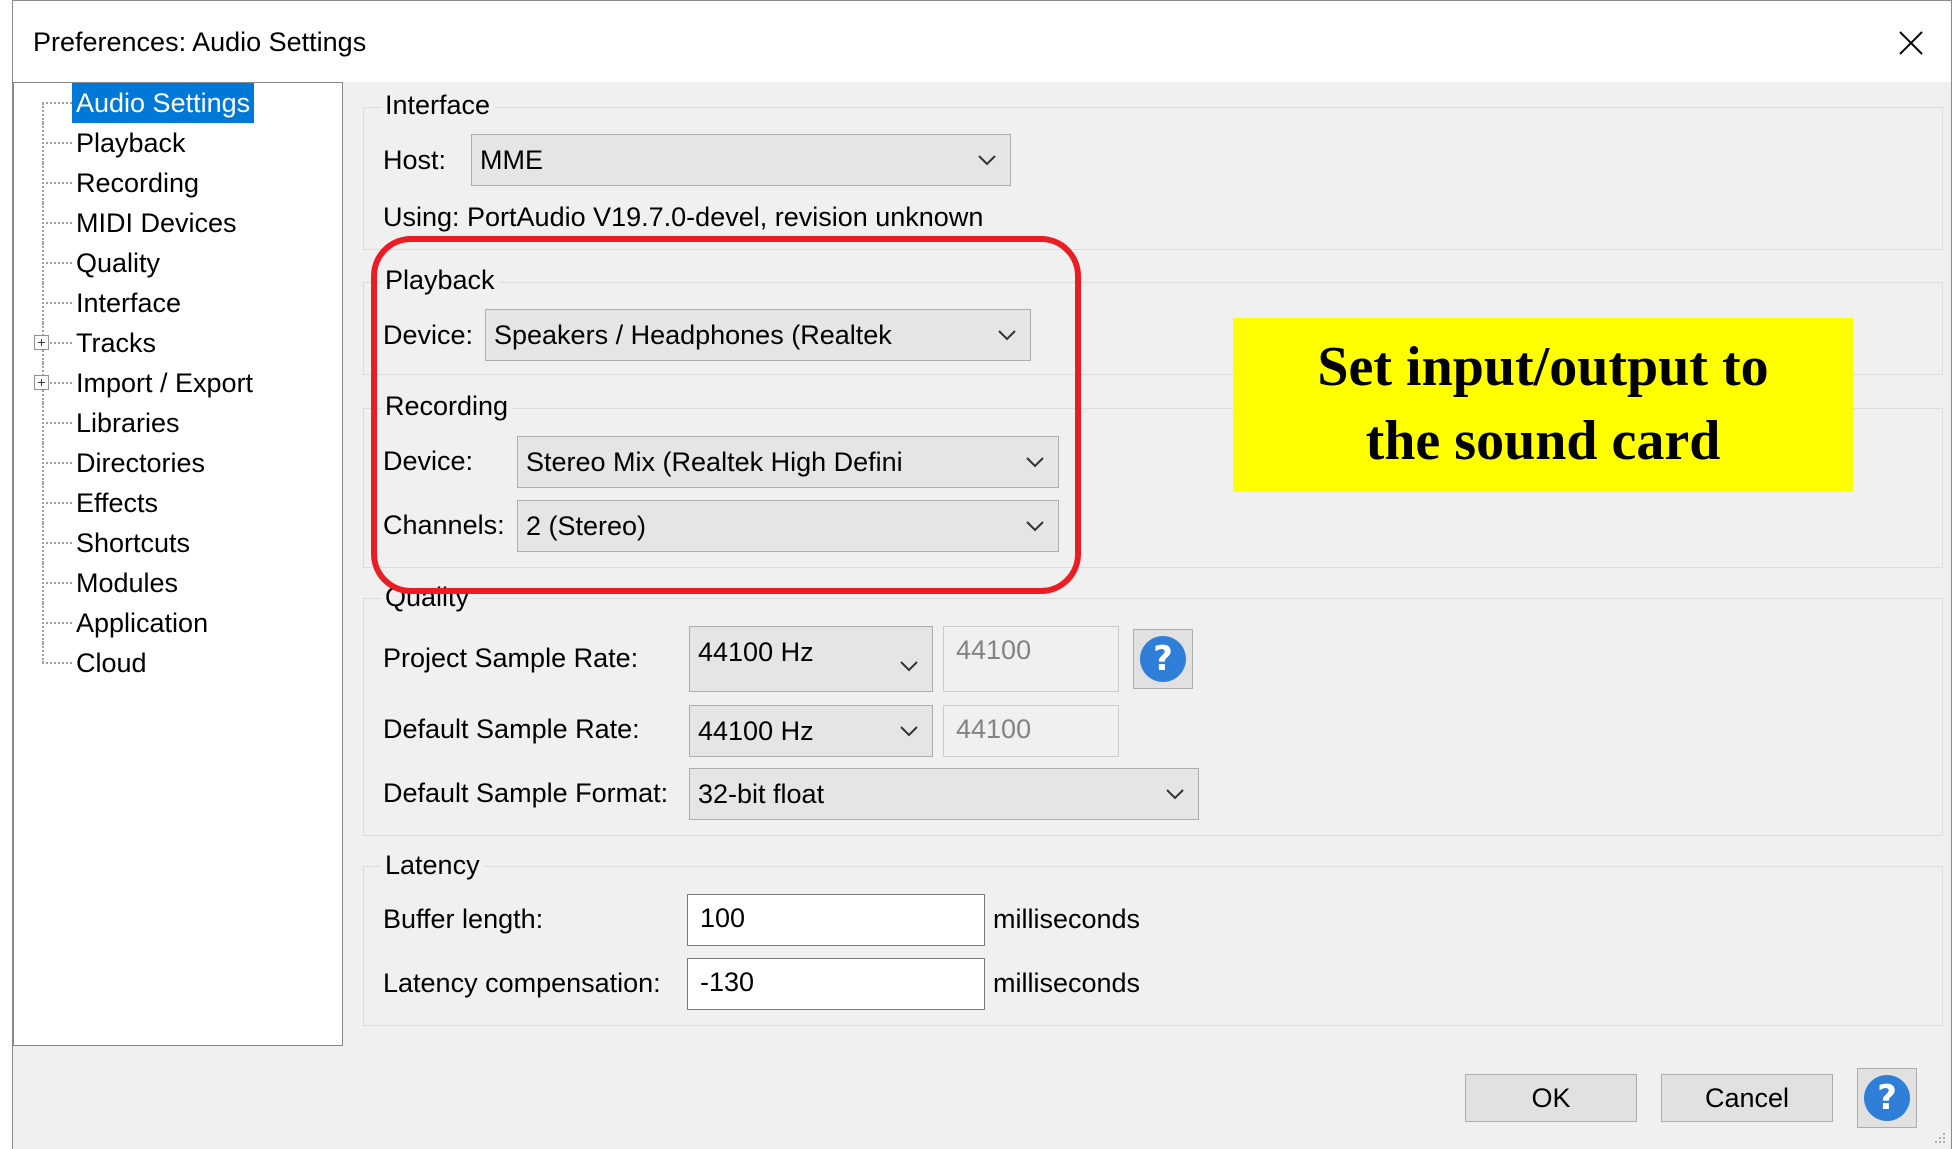  What do you see at coordinates (1031, 731) in the screenshot?
I see `default-sample-rate-text: 44100` at bounding box center [1031, 731].